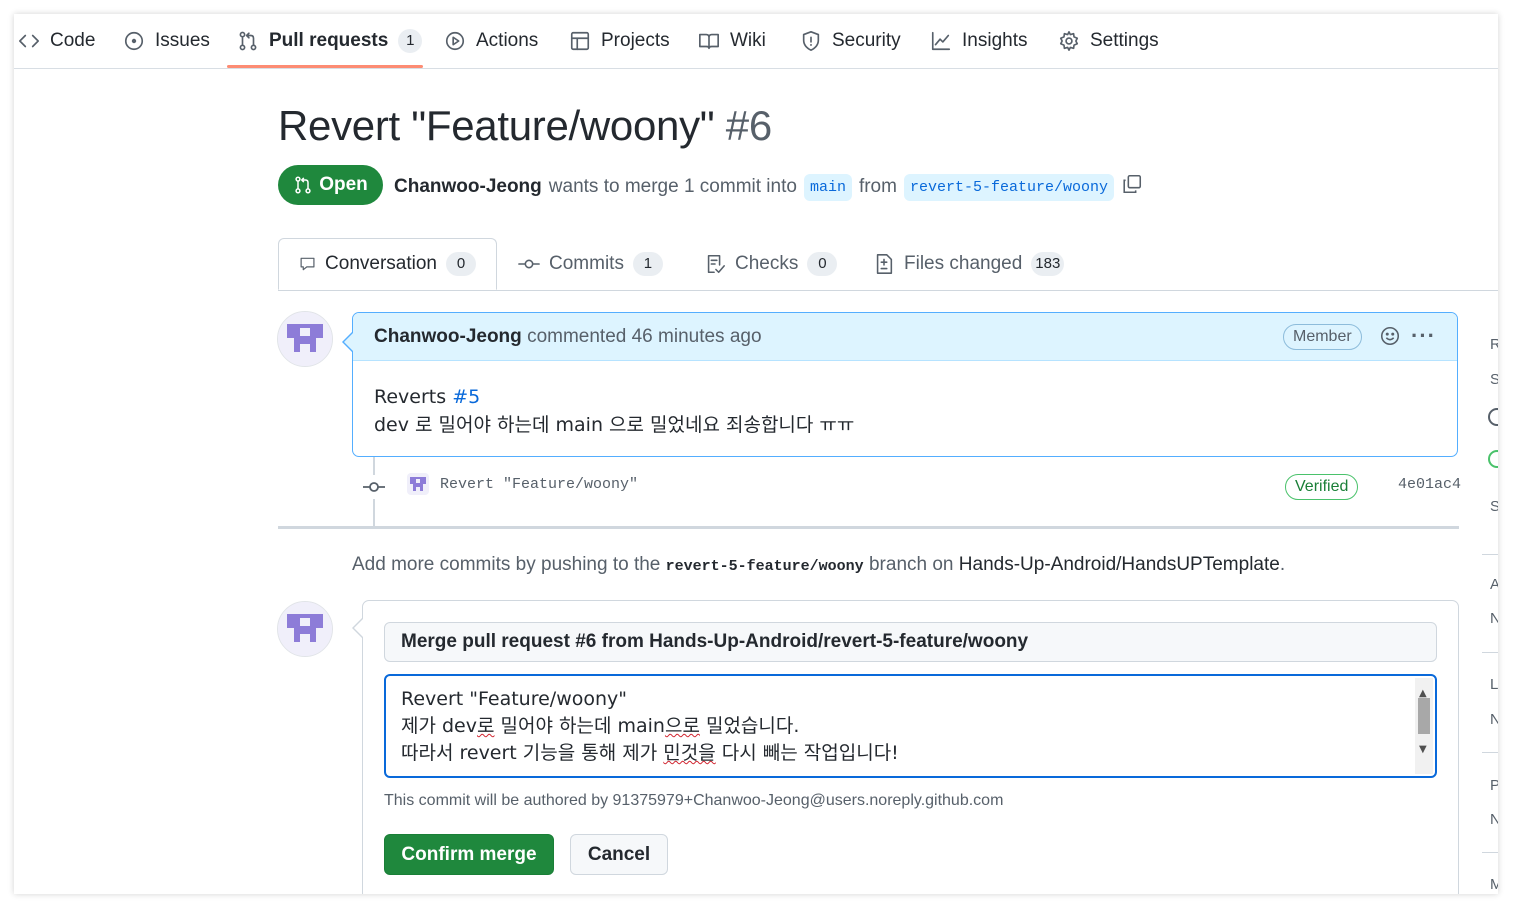  What do you see at coordinates (56, 41) in the screenshot?
I see `nav-code: Code` at bounding box center [56, 41].